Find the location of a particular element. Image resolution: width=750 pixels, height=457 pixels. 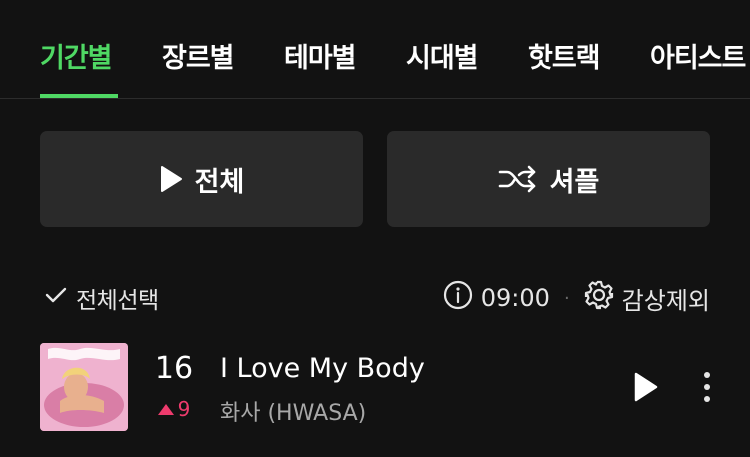

tab-theme: 테마별 is located at coordinates (320, 55).